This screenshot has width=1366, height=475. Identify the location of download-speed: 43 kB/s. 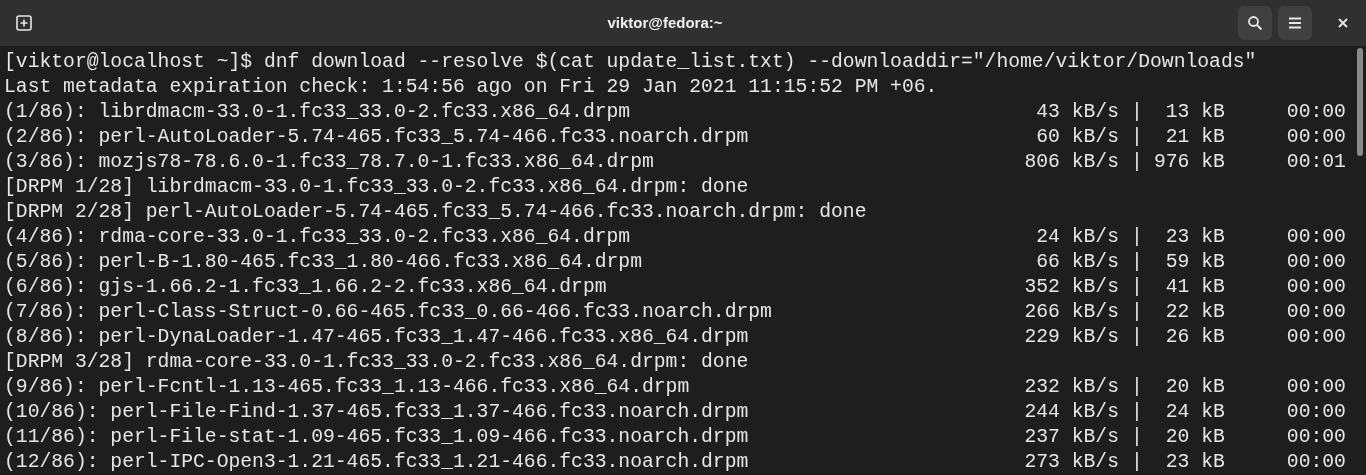
(1077, 112).